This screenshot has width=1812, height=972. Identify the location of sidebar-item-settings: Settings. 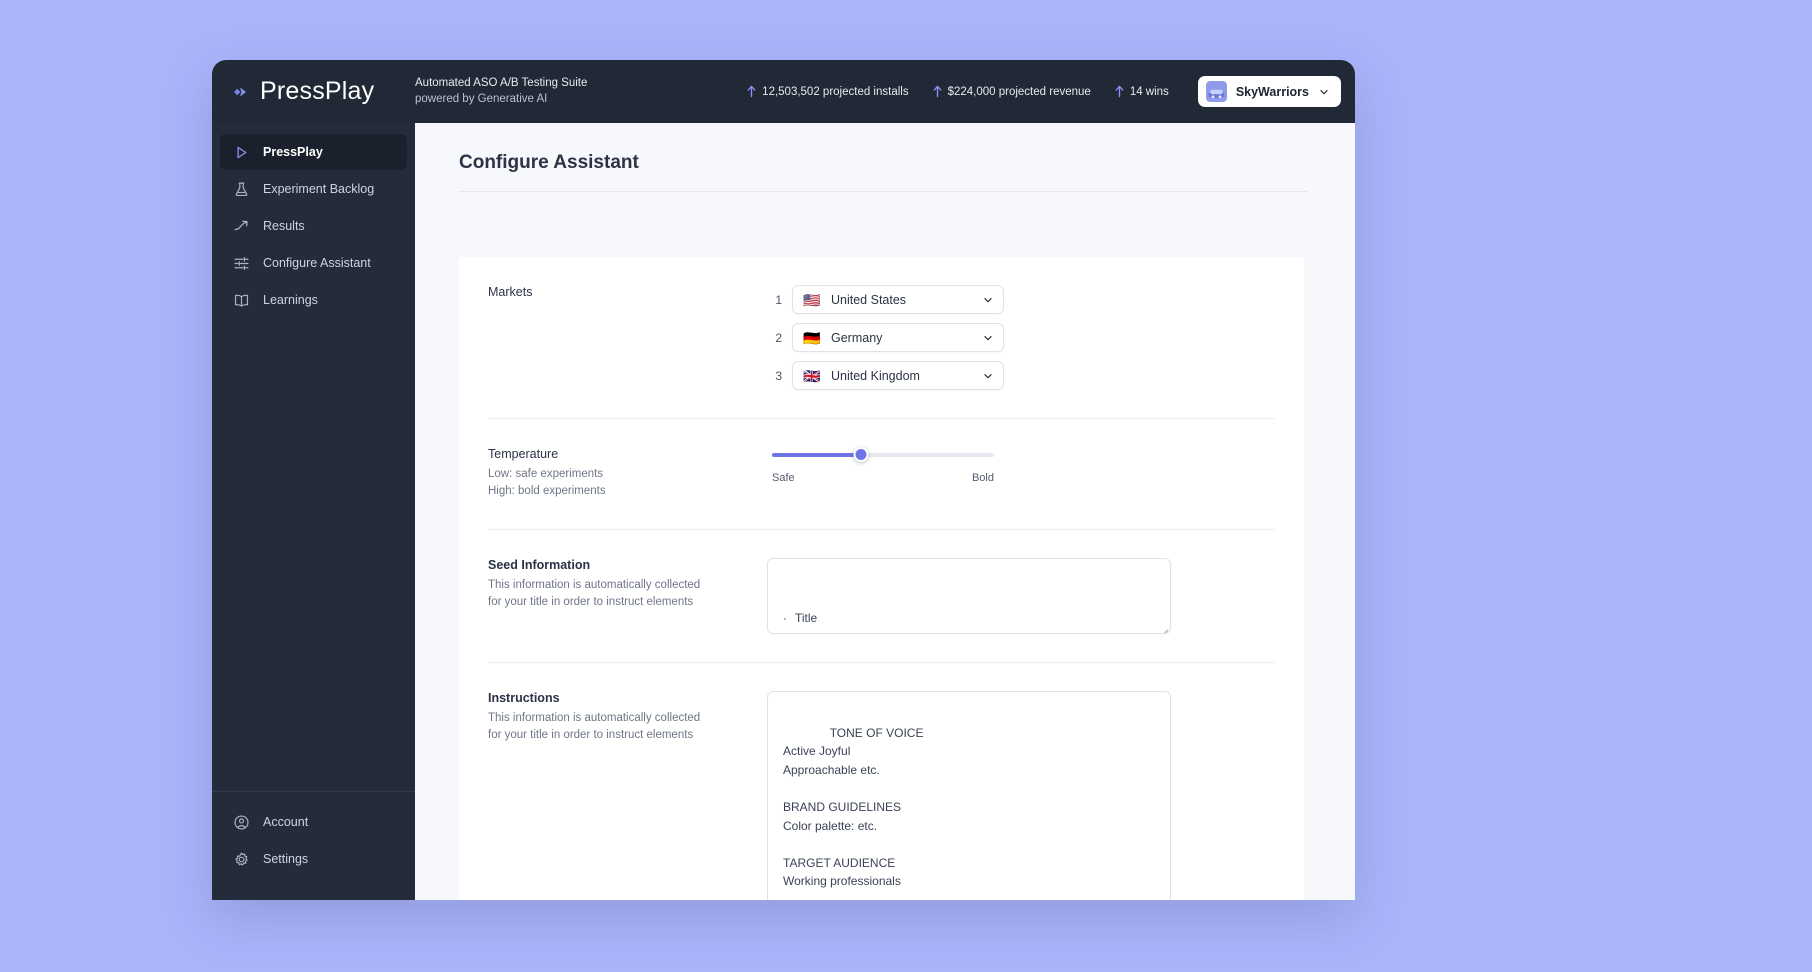
(313, 859).